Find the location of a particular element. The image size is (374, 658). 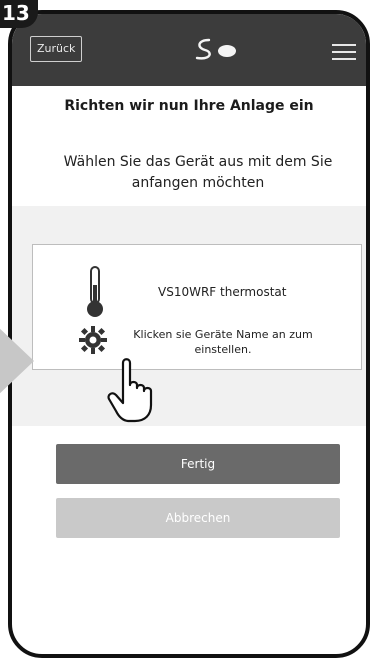

hamburger-menu-icon is located at coordinates (344, 52).